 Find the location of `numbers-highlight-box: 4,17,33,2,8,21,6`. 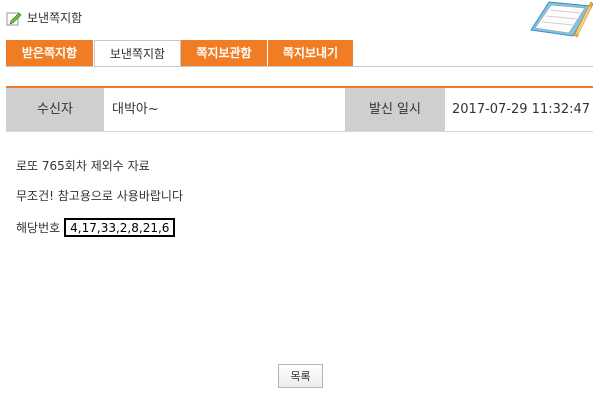

numbers-highlight-box: 4,17,33,2,8,21,6 is located at coordinates (120, 227).